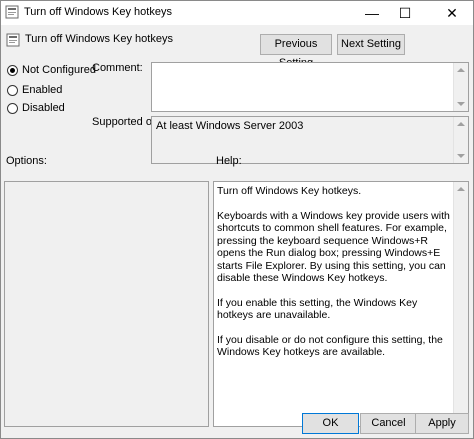  I want to click on close-button: ✕, so click(452, 13).